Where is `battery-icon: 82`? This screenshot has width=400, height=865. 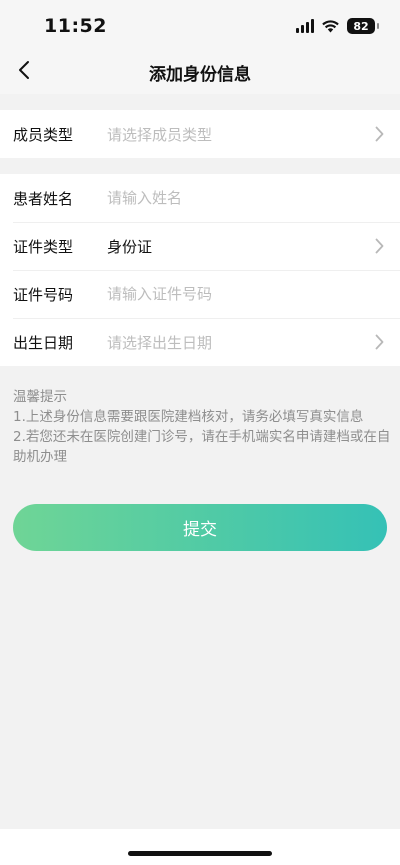
battery-icon: 82 is located at coordinates (363, 26).